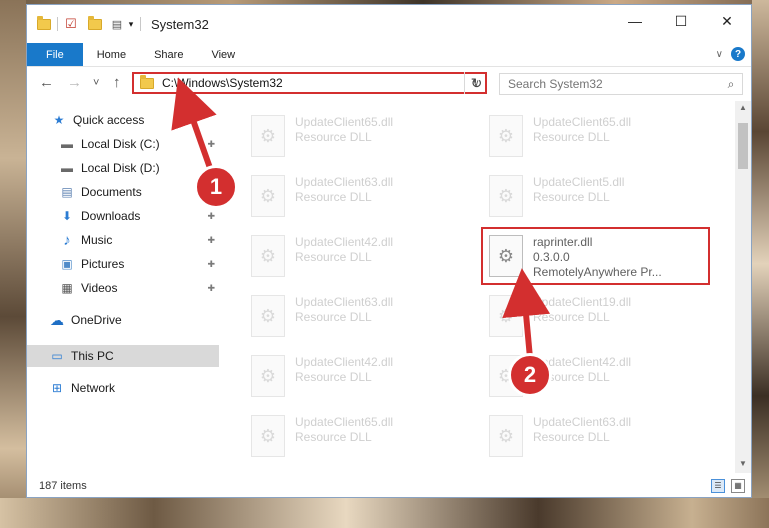 This screenshot has height=528, width=769. I want to click on up-button: ↑, so click(117, 82).